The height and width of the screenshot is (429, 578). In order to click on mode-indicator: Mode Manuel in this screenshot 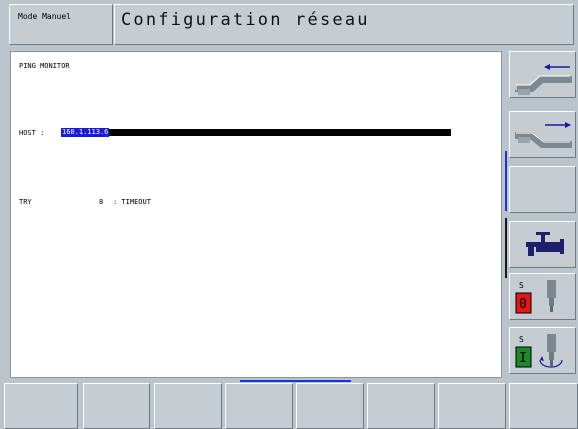, I will do `click(61, 24)`.